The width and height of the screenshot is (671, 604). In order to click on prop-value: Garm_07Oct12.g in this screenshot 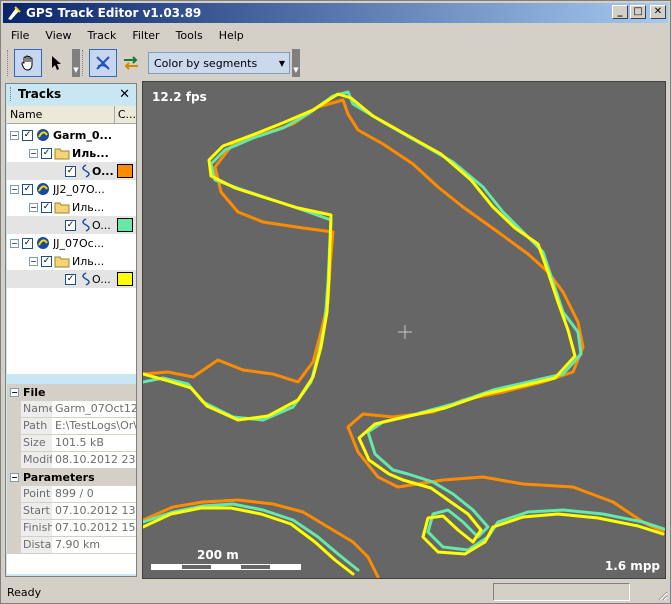, I will do `click(95, 408)`.